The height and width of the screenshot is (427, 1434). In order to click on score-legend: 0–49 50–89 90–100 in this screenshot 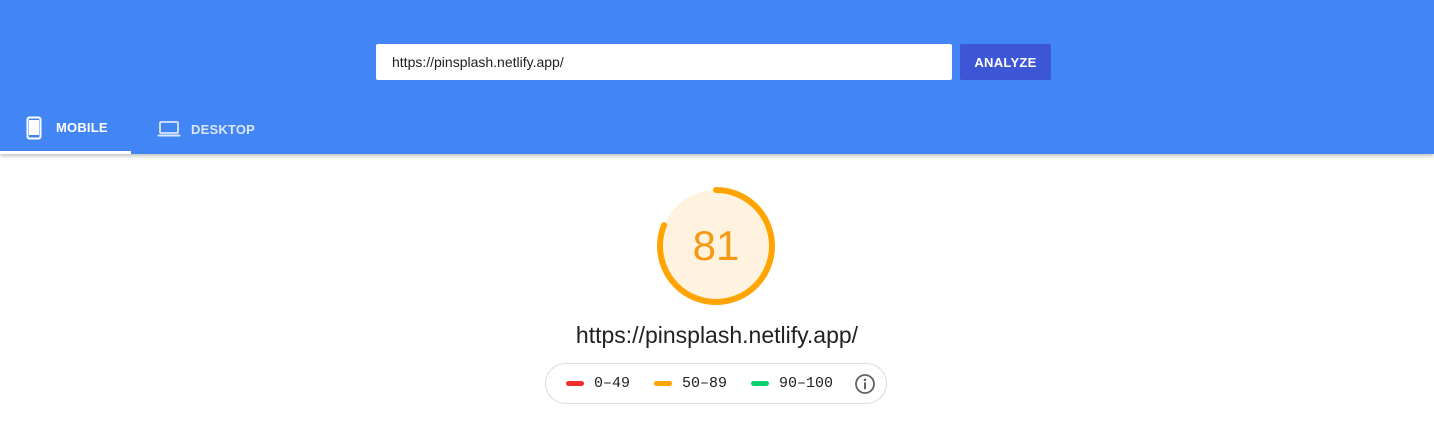, I will do `click(716, 383)`.